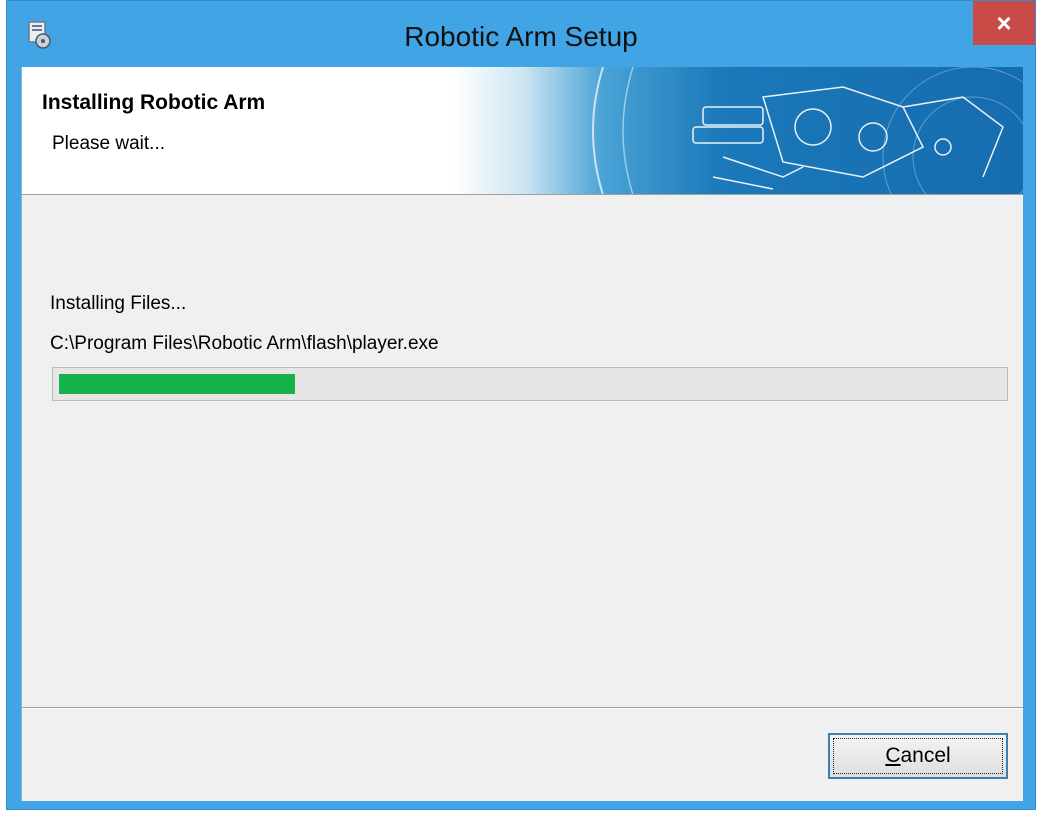 The height and width of the screenshot is (814, 1038). What do you see at coordinates (807, 130) in the screenshot?
I see `robotic-arm-illustration` at bounding box center [807, 130].